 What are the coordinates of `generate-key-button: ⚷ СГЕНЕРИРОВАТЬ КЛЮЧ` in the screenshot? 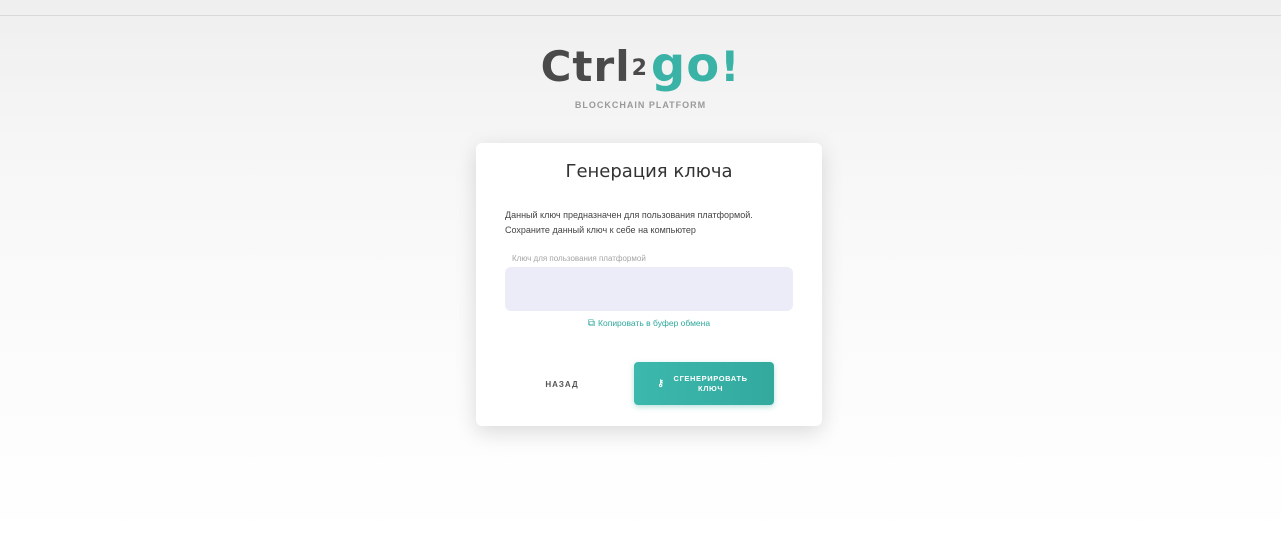 It's located at (704, 383).